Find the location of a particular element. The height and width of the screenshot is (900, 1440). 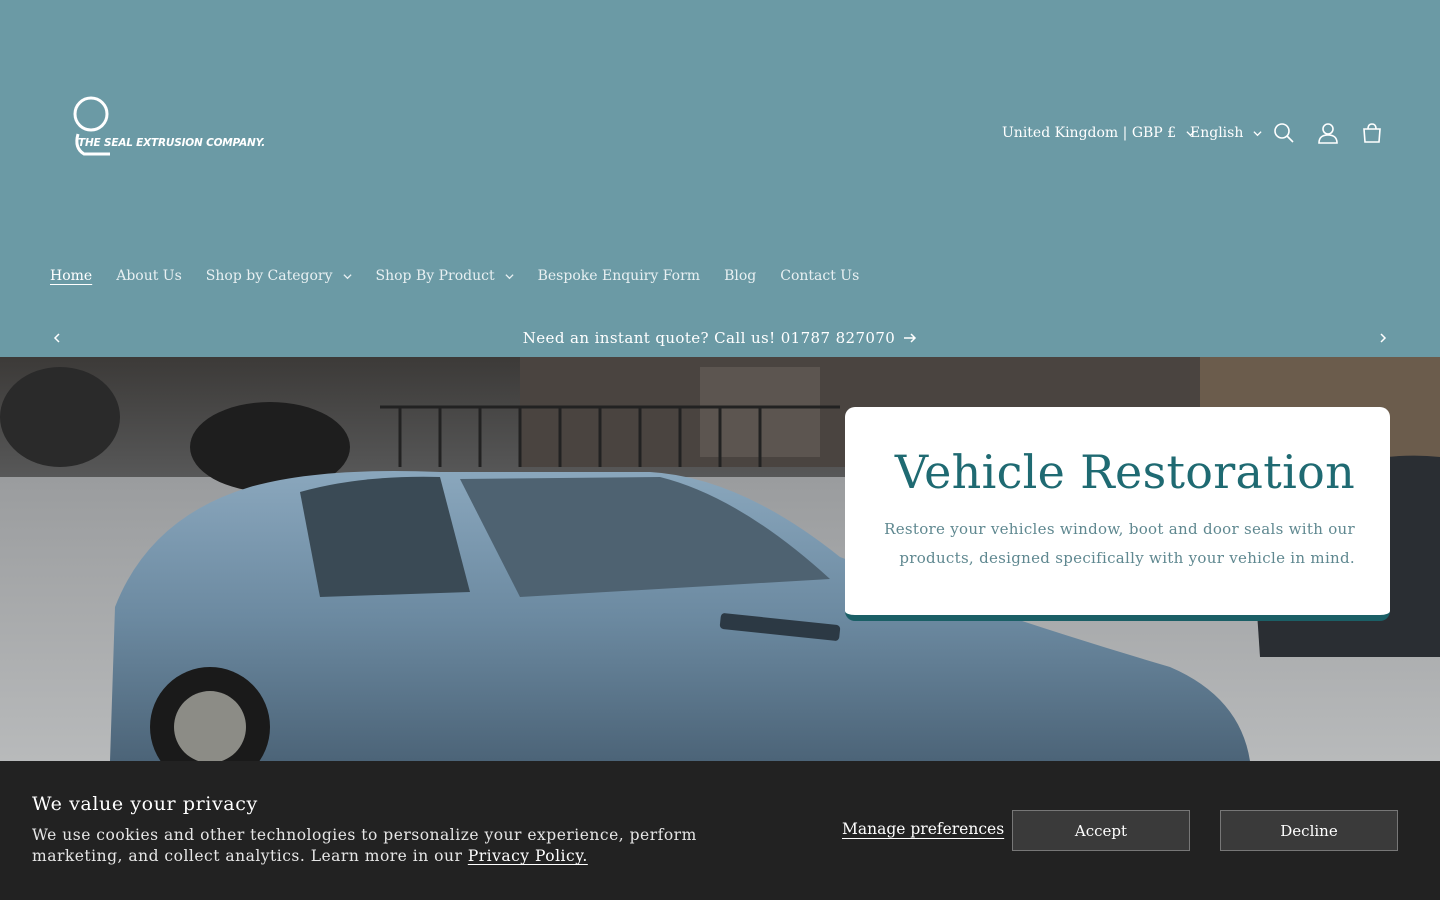

nav-item-shop-by-category: Shop by Category is located at coordinates (279, 276).